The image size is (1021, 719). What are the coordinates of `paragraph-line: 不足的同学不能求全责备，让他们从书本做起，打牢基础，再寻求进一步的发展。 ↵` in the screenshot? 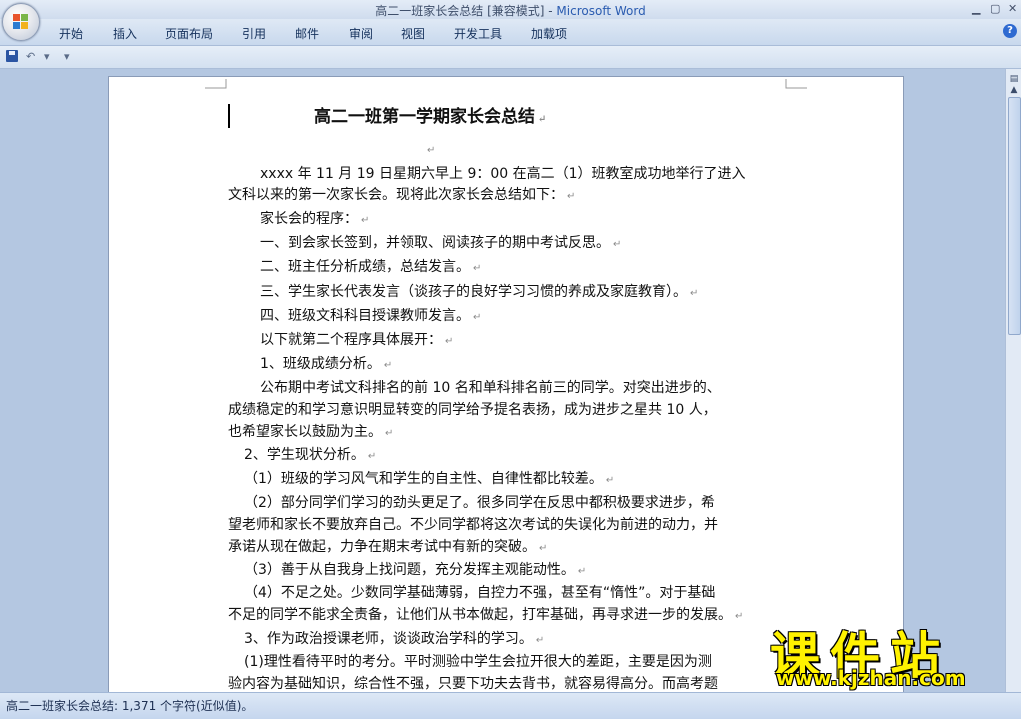 It's located at (486, 615).